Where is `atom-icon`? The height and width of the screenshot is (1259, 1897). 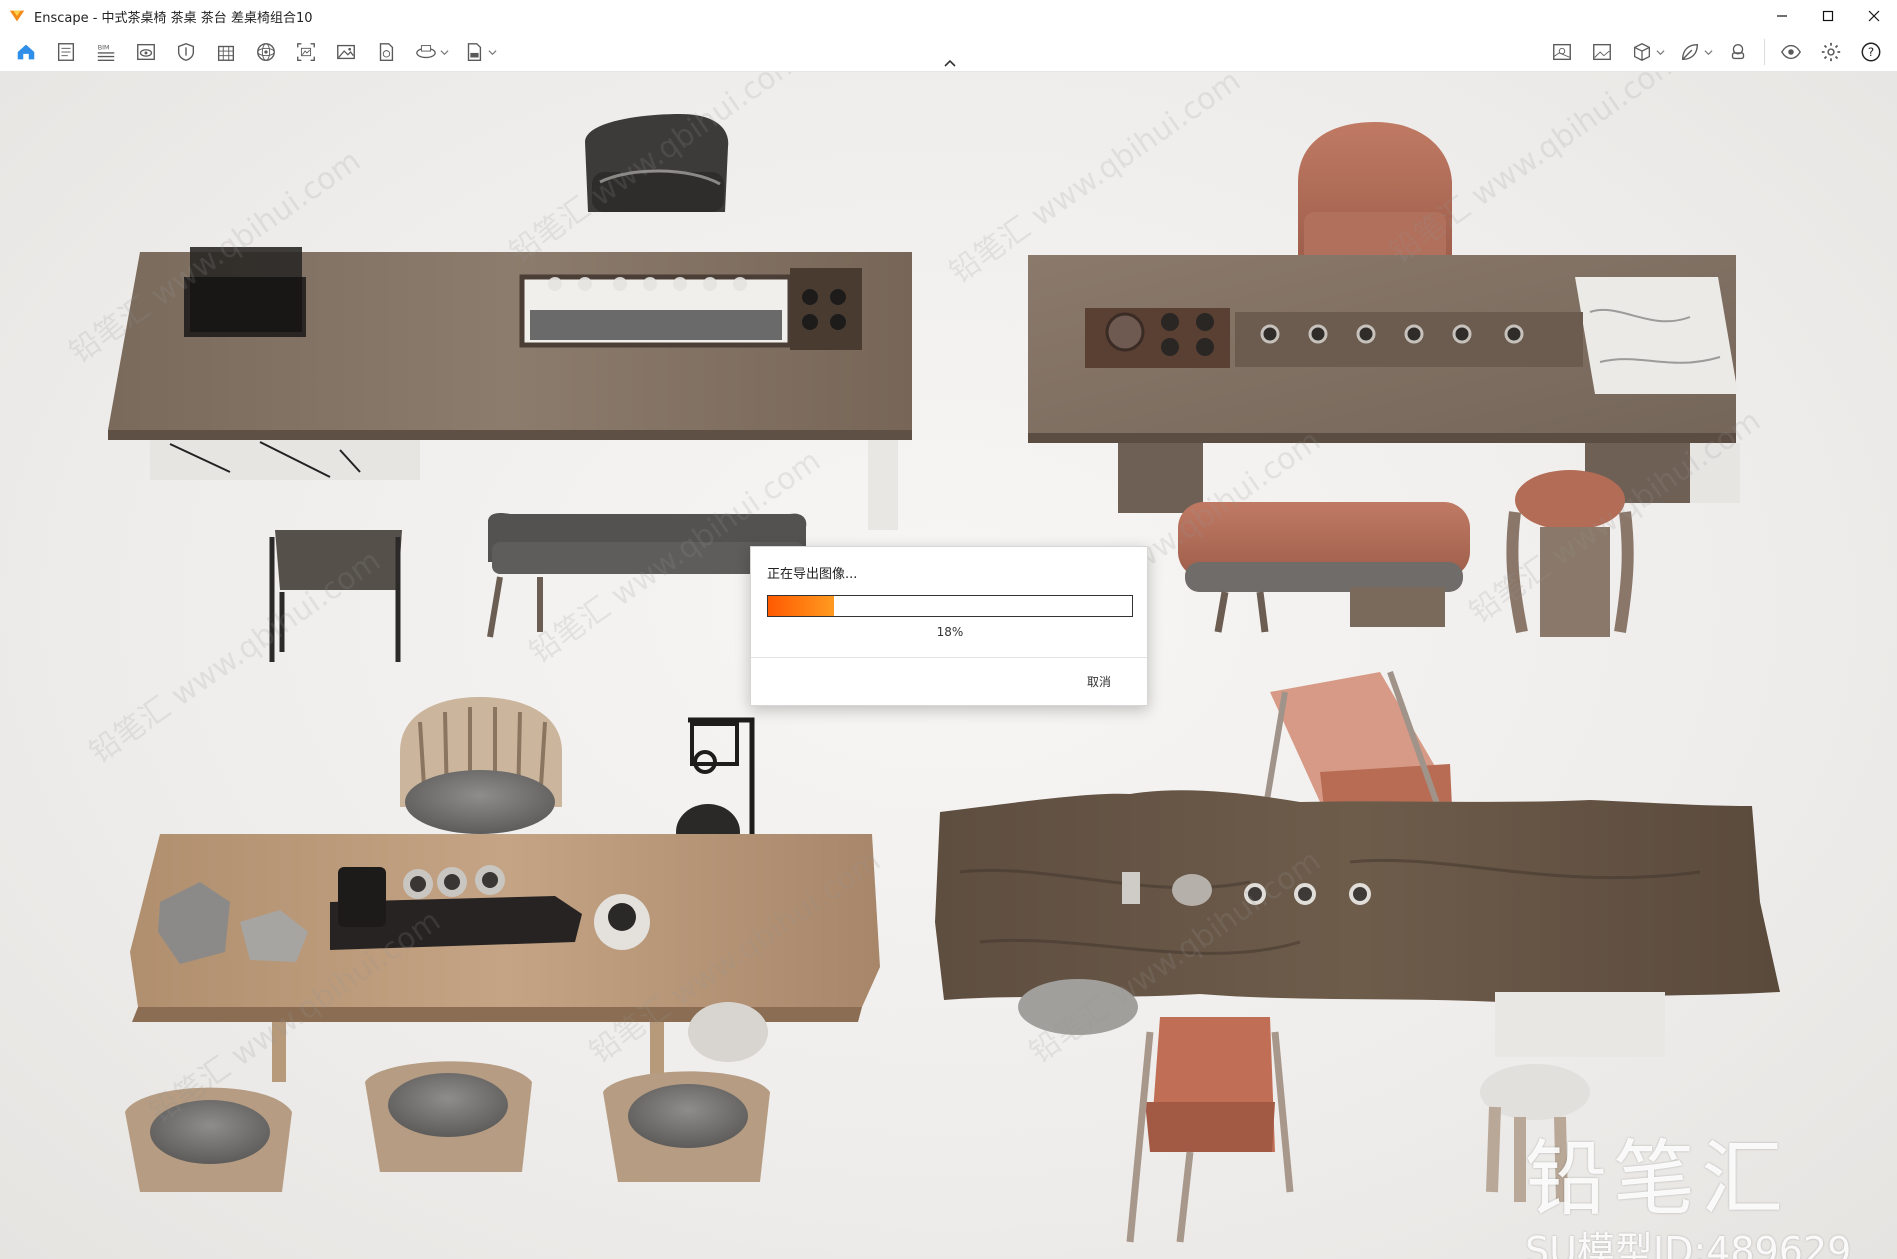 atom-icon is located at coordinates (266, 52).